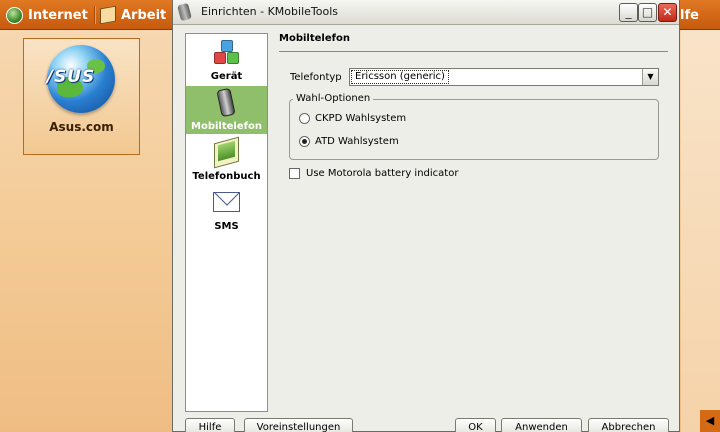 The width and height of the screenshot is (720, 432). I want to click on asus-logo: /SUS, so click(71, 77).